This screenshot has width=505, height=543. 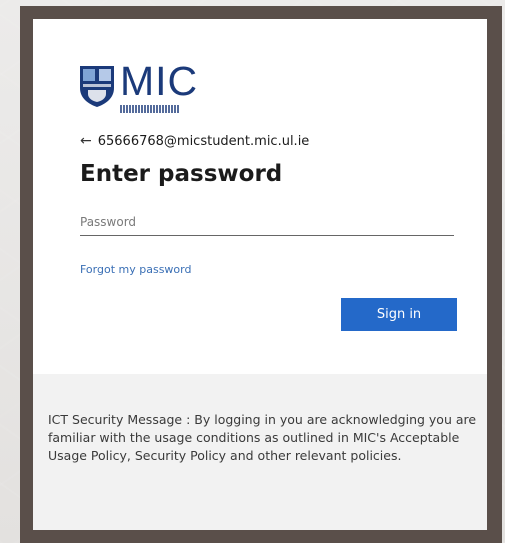 I want to click on crest-icon, so click(x=97, y=86).